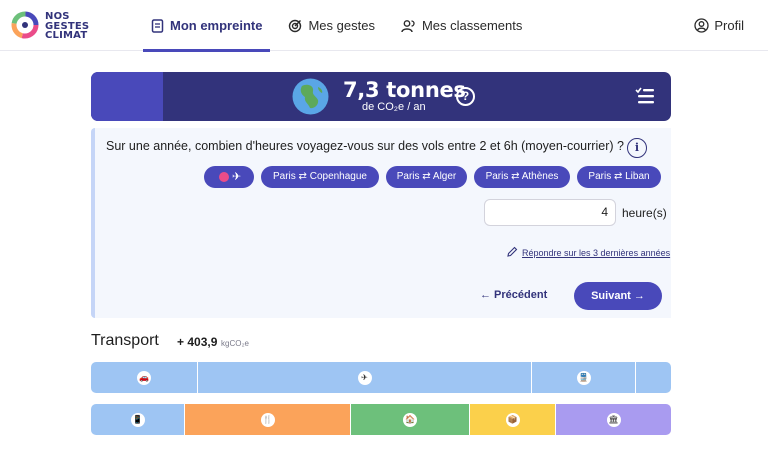 The image size is (768, 458). I want to click on group-icon, so click(408, 25).